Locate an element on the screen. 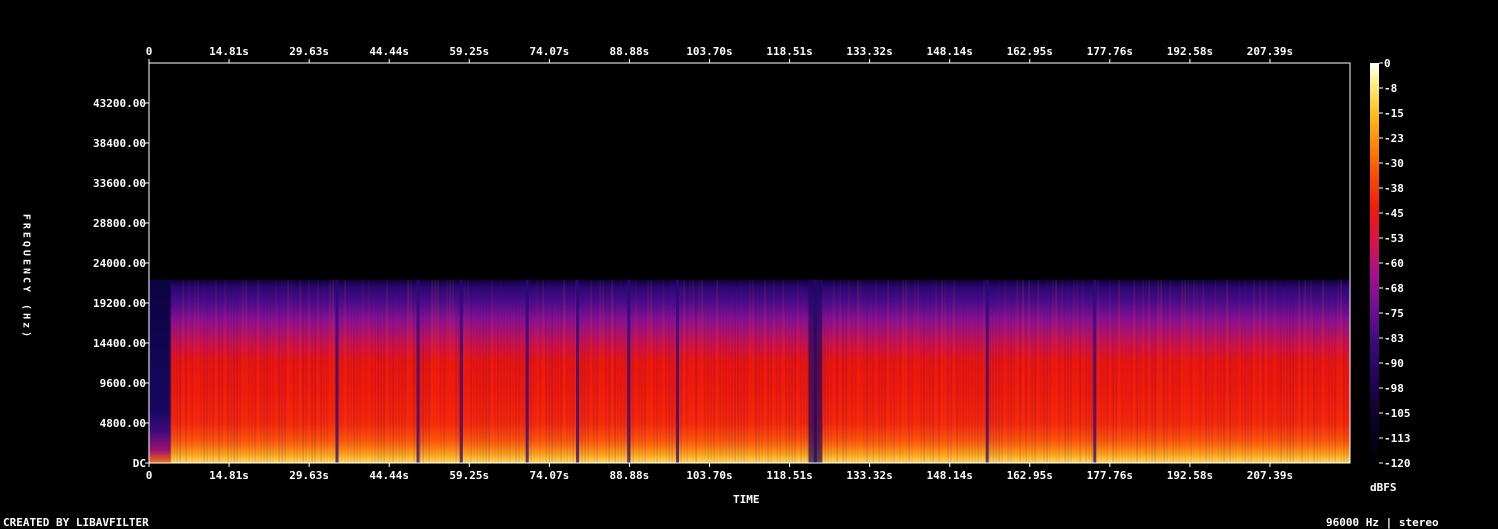 The width and height of the screenshot is (1498, 529). colorbar-tick-label: -113 is located at coordinates (1397, 438).